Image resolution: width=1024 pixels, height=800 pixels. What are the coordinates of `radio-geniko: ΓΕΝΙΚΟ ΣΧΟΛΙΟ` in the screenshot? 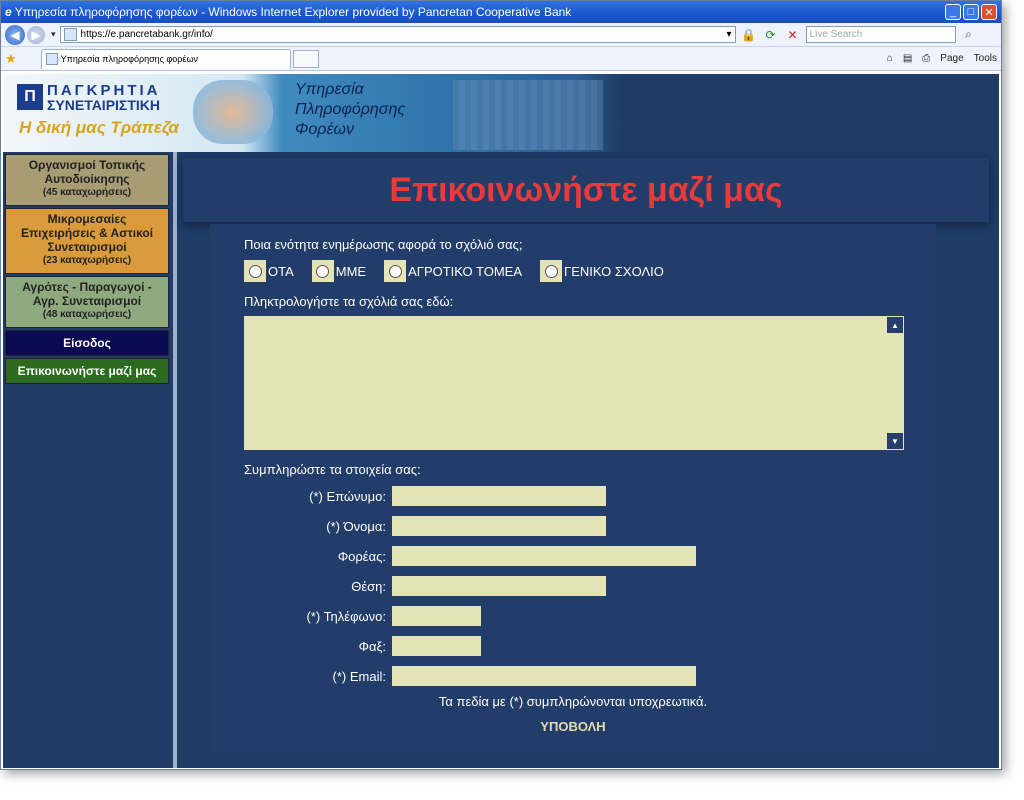 It's located at (602, 271).